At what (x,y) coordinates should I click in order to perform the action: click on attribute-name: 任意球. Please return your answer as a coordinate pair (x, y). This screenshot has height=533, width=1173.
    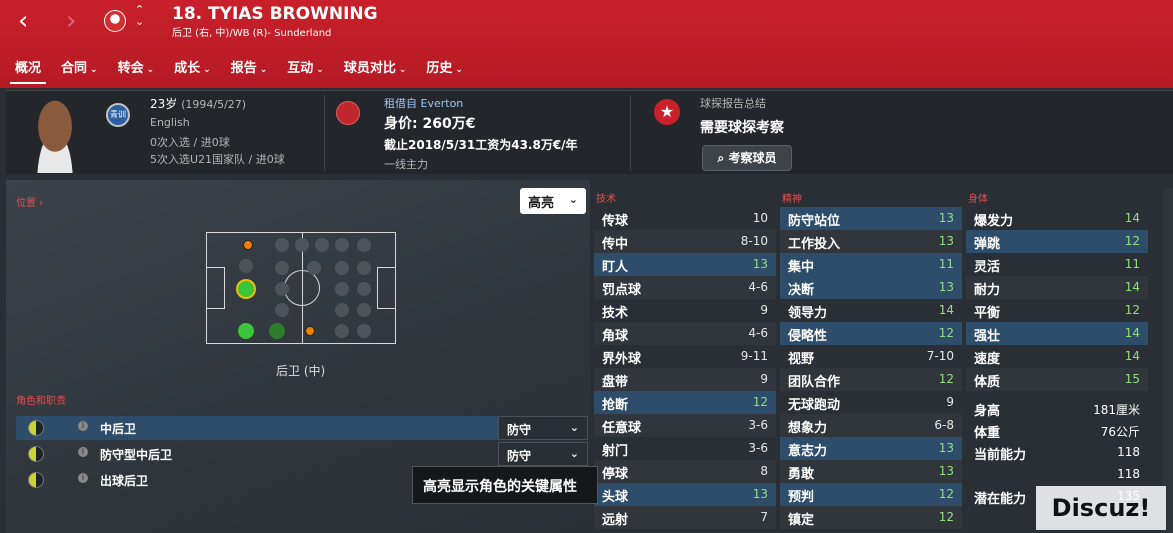
    Looking at the image, I should click on (622, 428).